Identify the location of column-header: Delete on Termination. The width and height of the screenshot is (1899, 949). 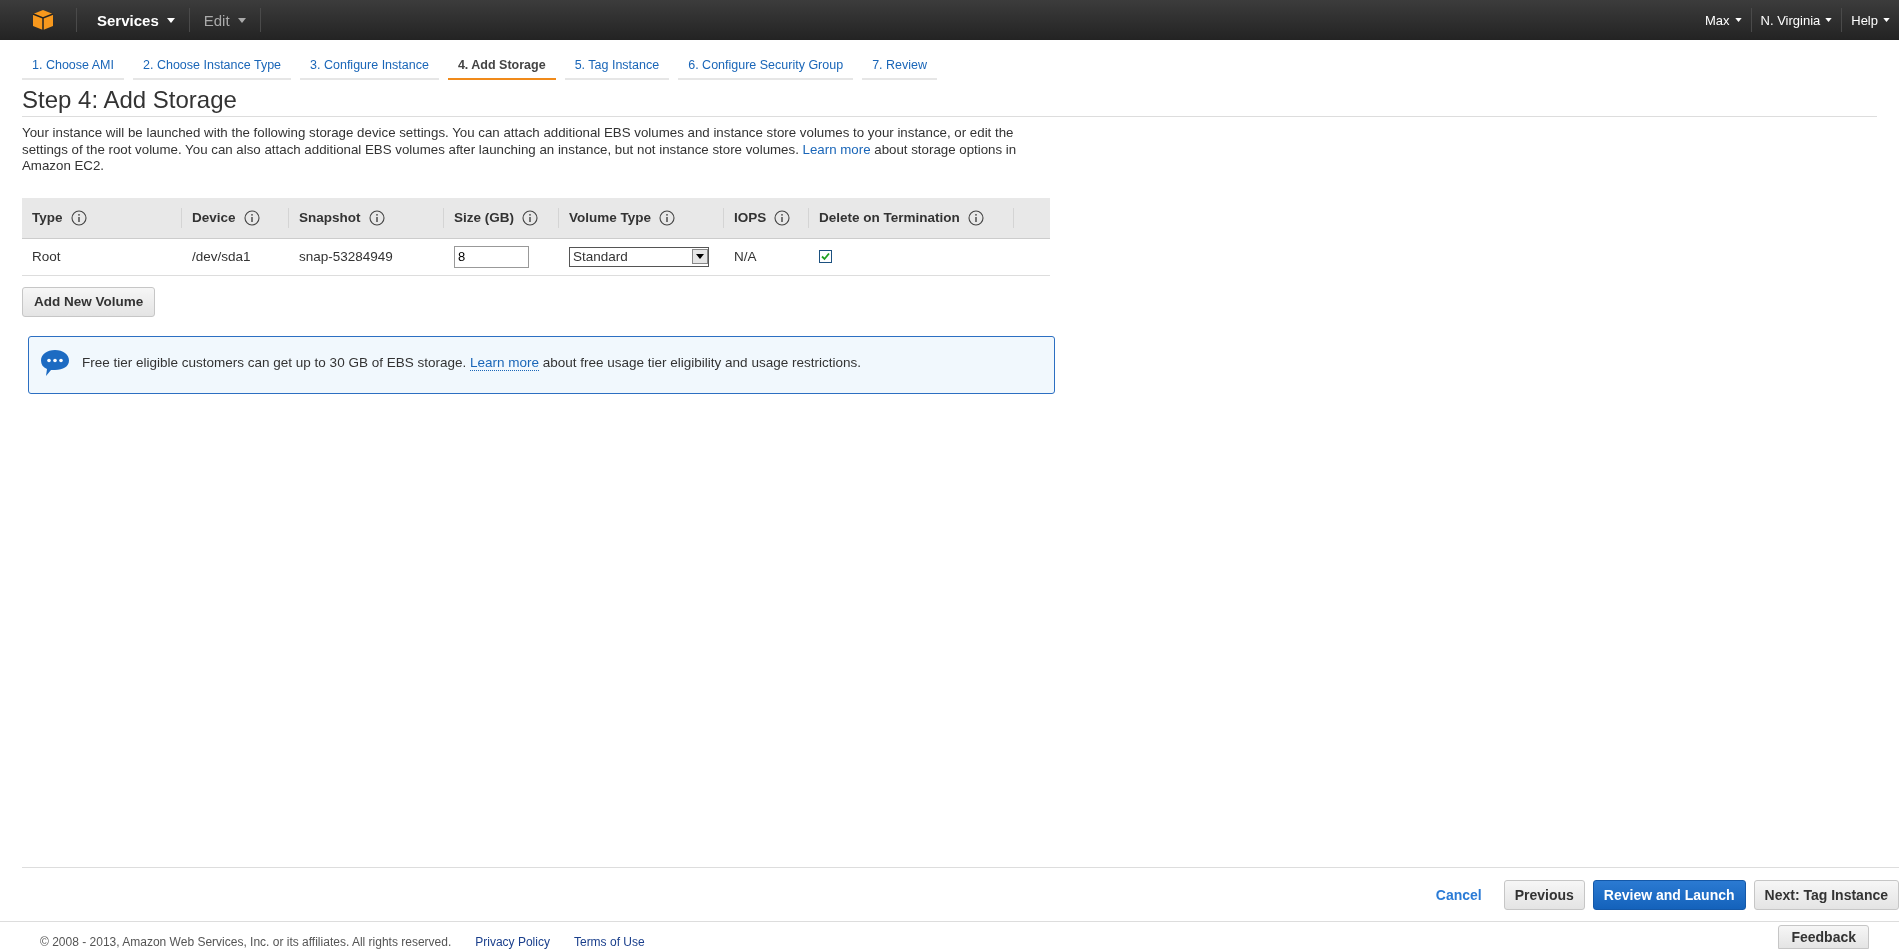
(889, 217).